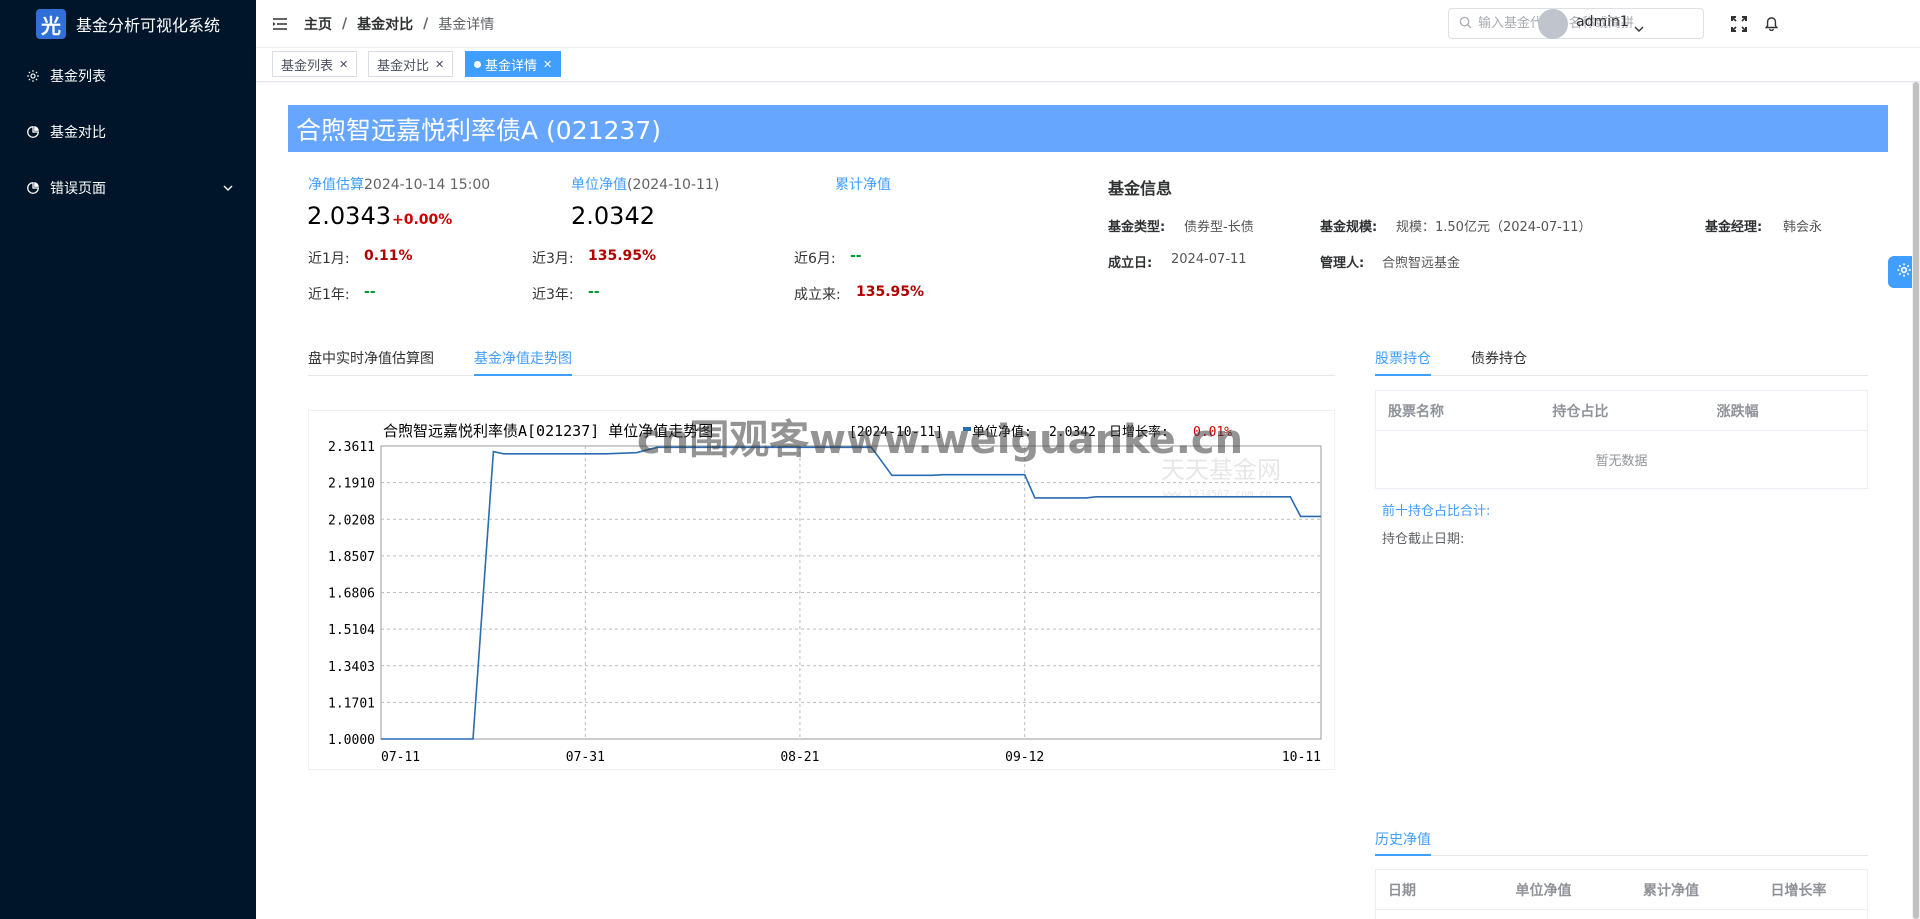 The image size is (1920, 919). Describe the element at coordinates (1349, 227) in the screenshot. I see `fund-scale-label: 基金规模:` at that location.